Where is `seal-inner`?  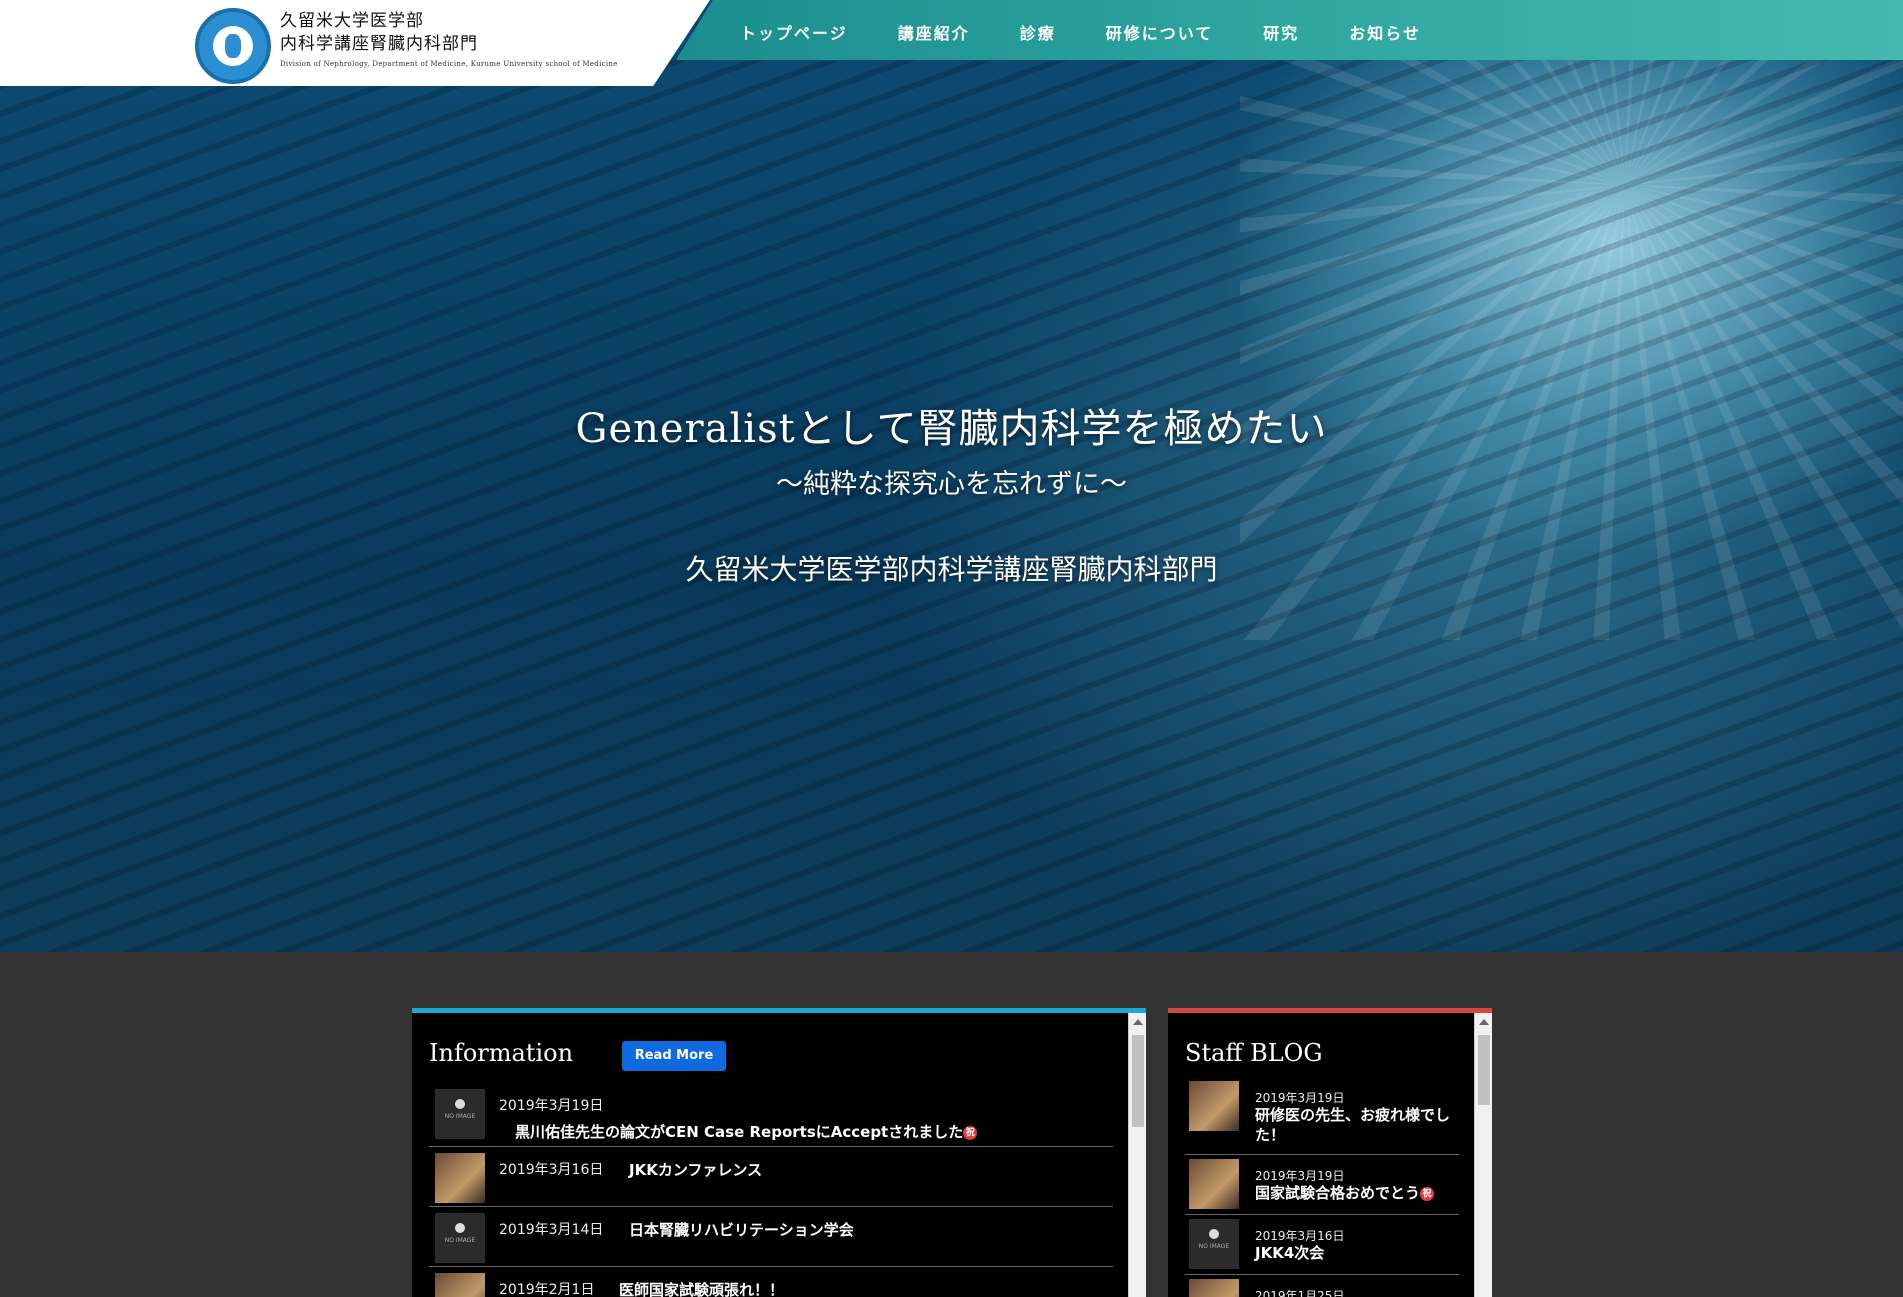 seal-inner is located at coordinates (233, 46).